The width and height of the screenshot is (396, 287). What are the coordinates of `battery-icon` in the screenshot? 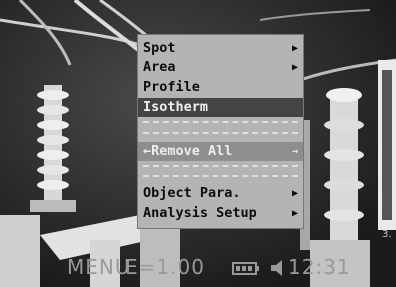 It's located at (245, 268).